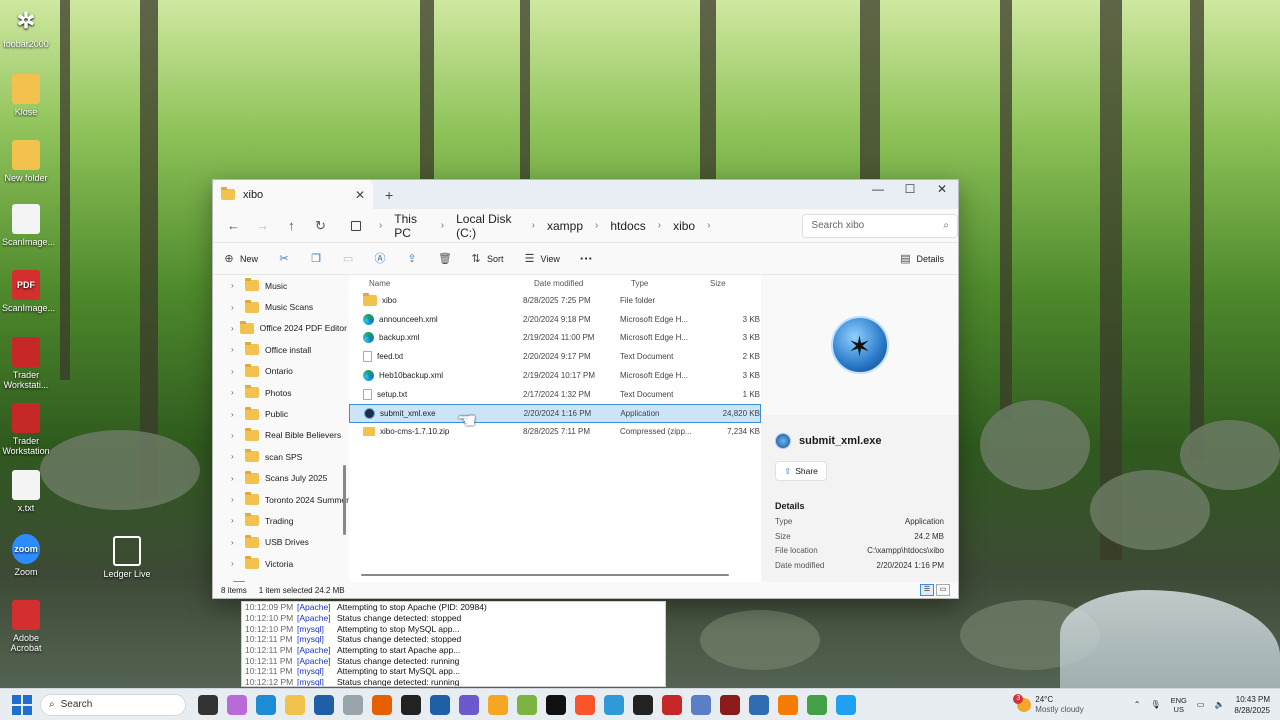 This screenshot has height=720, width=1280. What do you see at coordinates (291, 225) in the screenshot?
I see `up-icon: ↑` at bounding box center [291, 225].